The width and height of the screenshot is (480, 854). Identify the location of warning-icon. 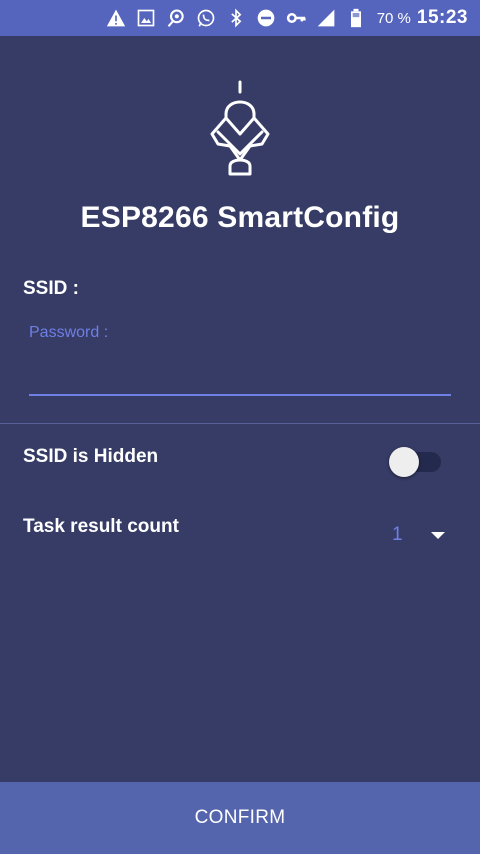
(116, 18).